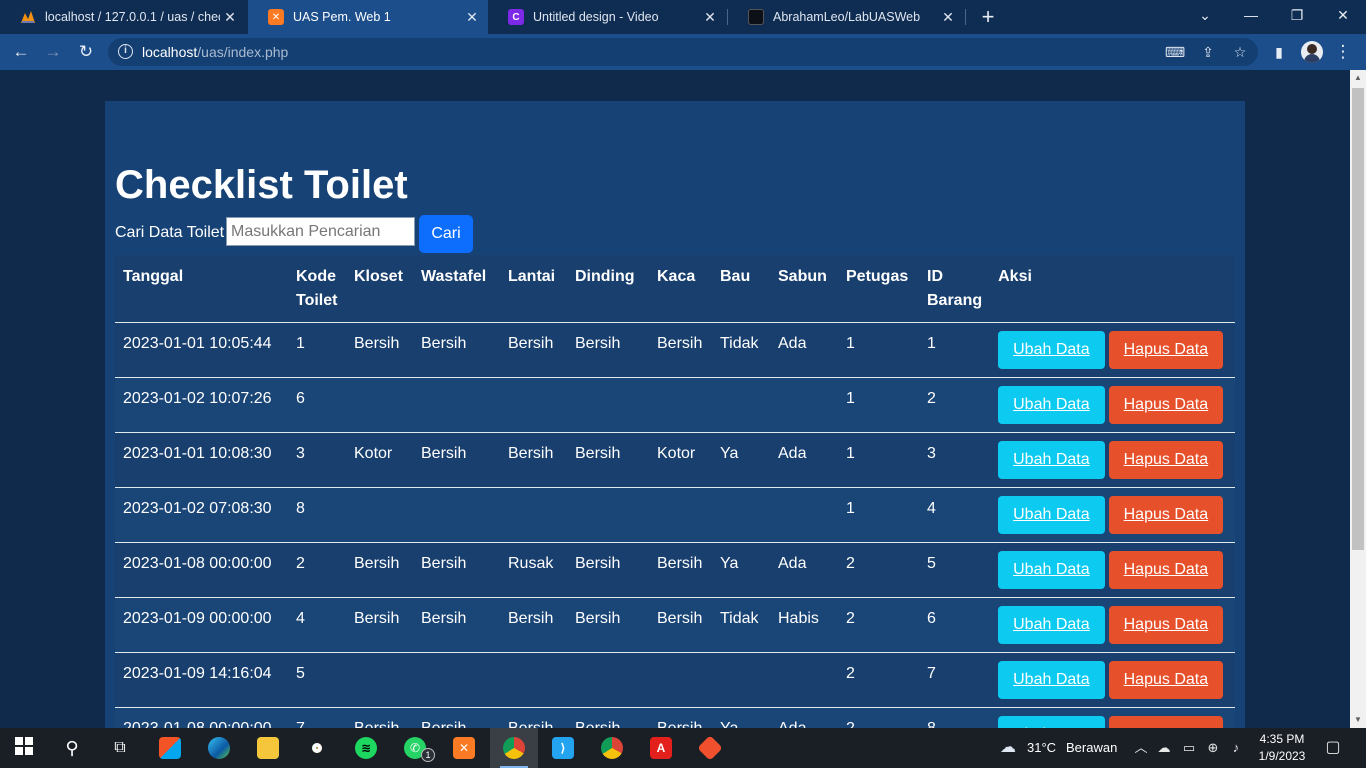 This screenshot has width=1366, height=768. What do you see at coordinates (317, 748) in the screenshot?
I see `chrome-app` at bounding box center [317, 748].